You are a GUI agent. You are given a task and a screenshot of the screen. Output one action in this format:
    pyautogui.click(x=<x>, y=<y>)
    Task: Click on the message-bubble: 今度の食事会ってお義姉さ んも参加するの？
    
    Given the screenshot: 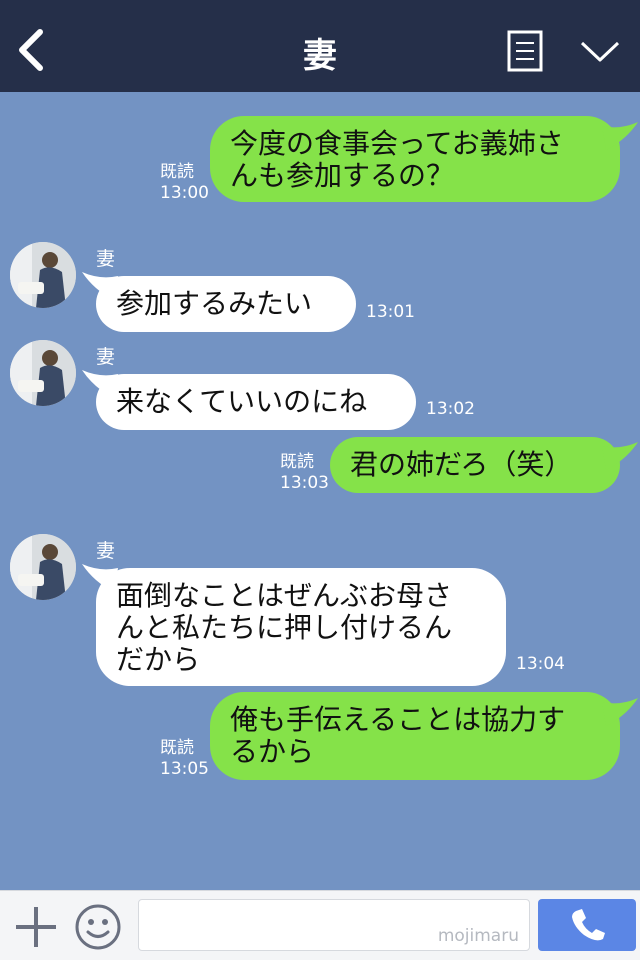 What is the action you would take?
    pyautogui.click(x=415, y=159)
    